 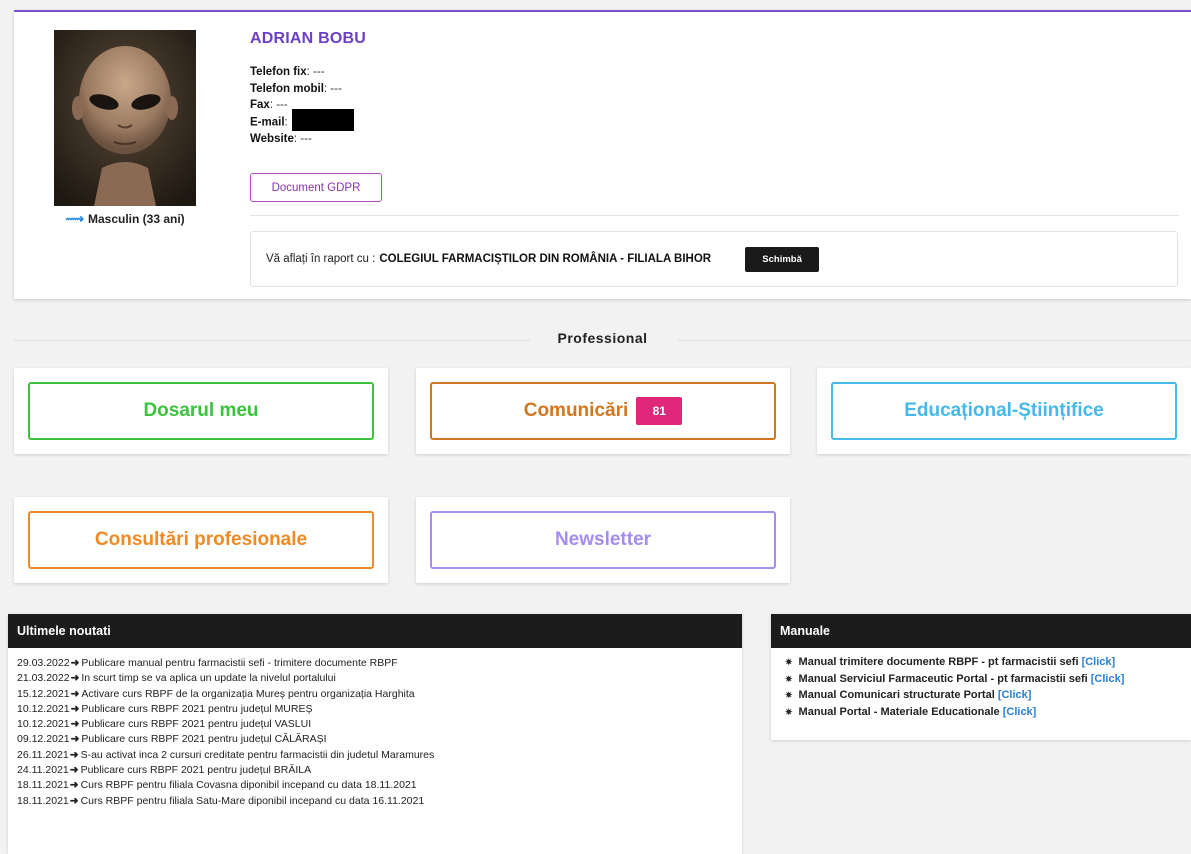 What do you see at coordinates (316, 187) in the screenshot?
I see `gdpr-document-button: Document GDPR` at bounding box center [316, 187].